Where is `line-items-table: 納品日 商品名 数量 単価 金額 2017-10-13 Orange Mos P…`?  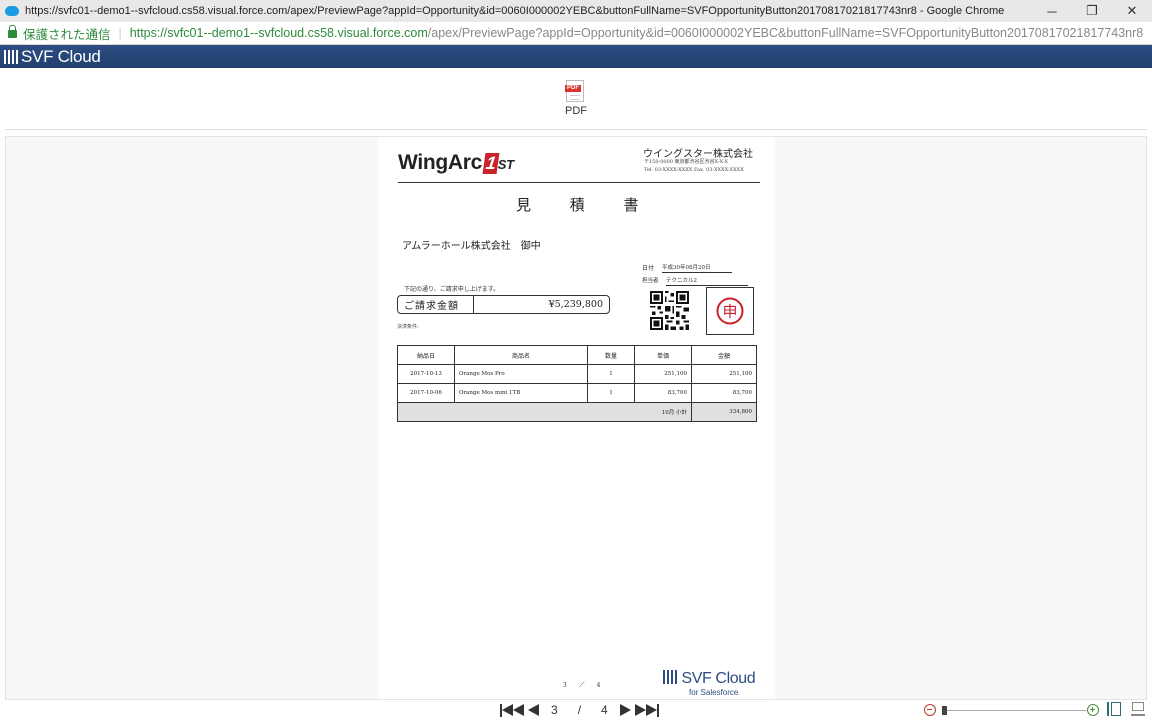 line-items-table: 納品日 商品名 数量 単価 金額 2017-10-13 Orange Mos P… is located at coordinates (577, 383).